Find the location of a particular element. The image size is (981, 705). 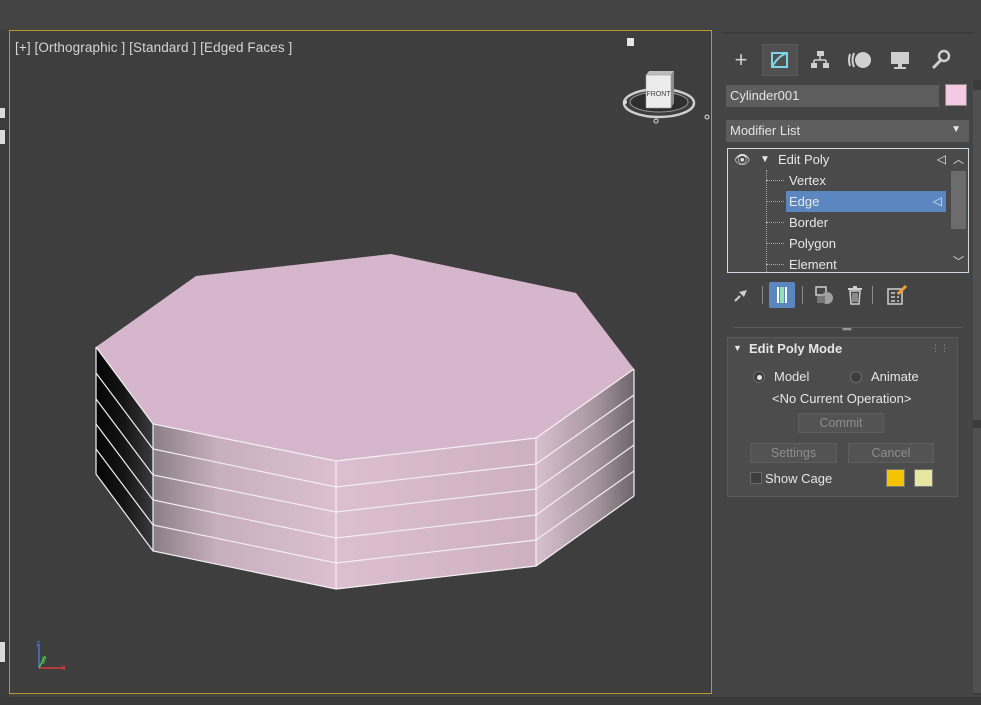

motion-icon is located at coordinates (859, 60).